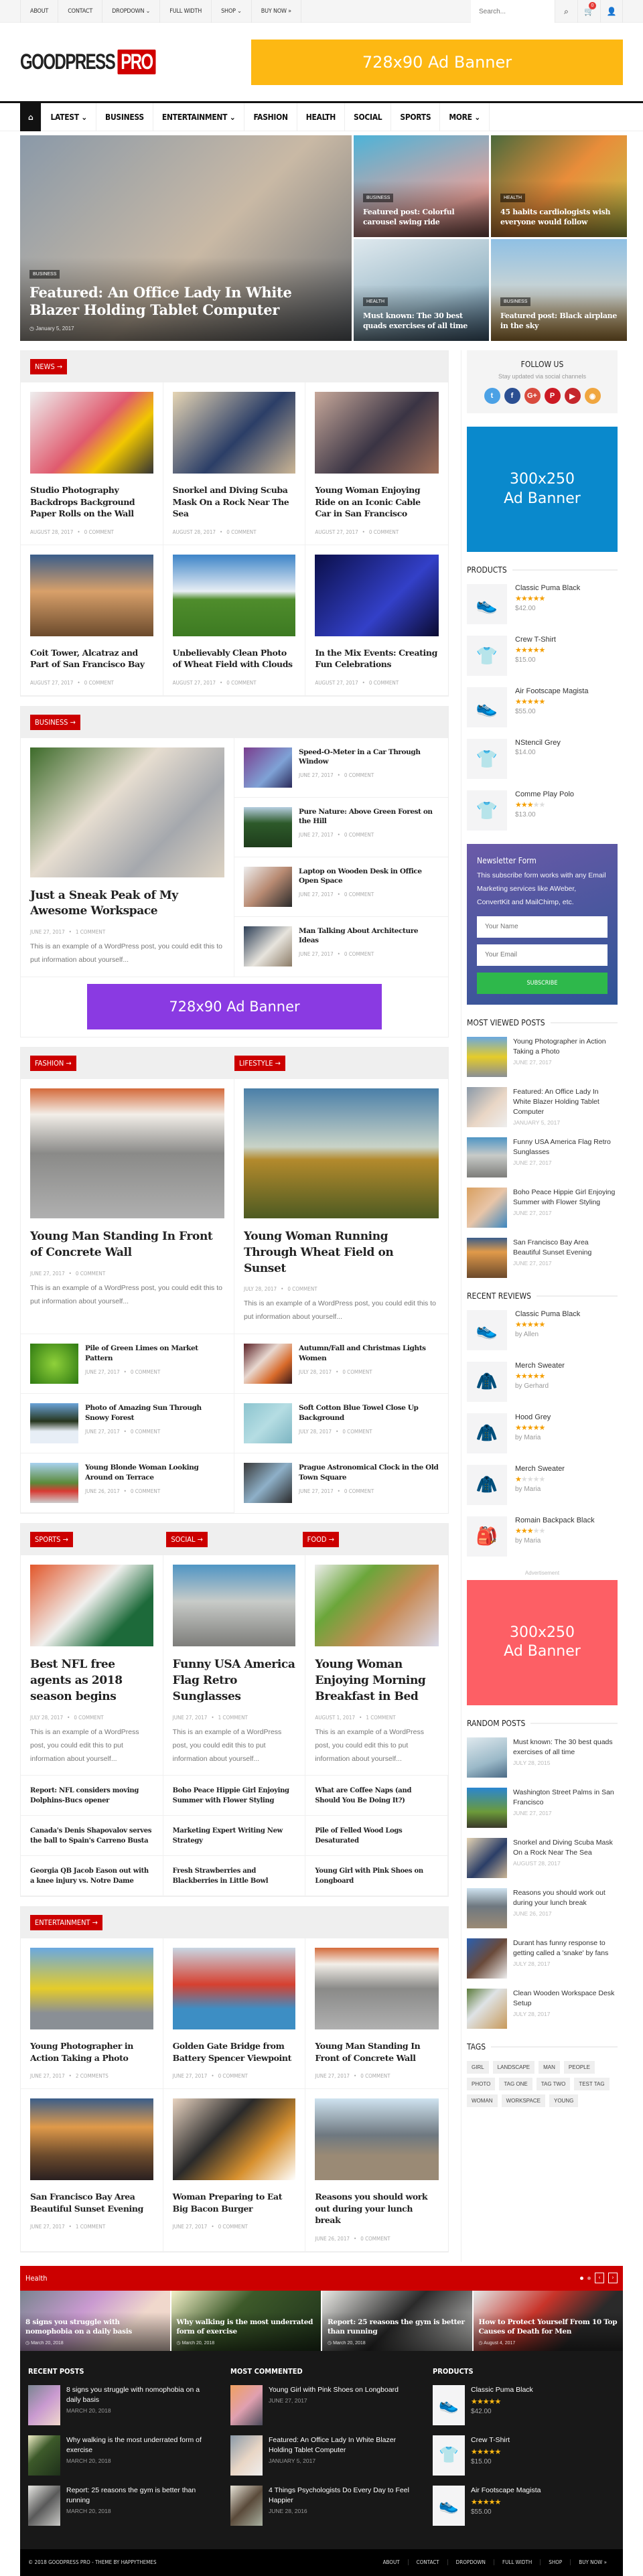  Describe the element at coordinates (235, 2202) in the screenshot. I see `post-title: Woman Preparing to Eat Big Bacon Burger` at that location.